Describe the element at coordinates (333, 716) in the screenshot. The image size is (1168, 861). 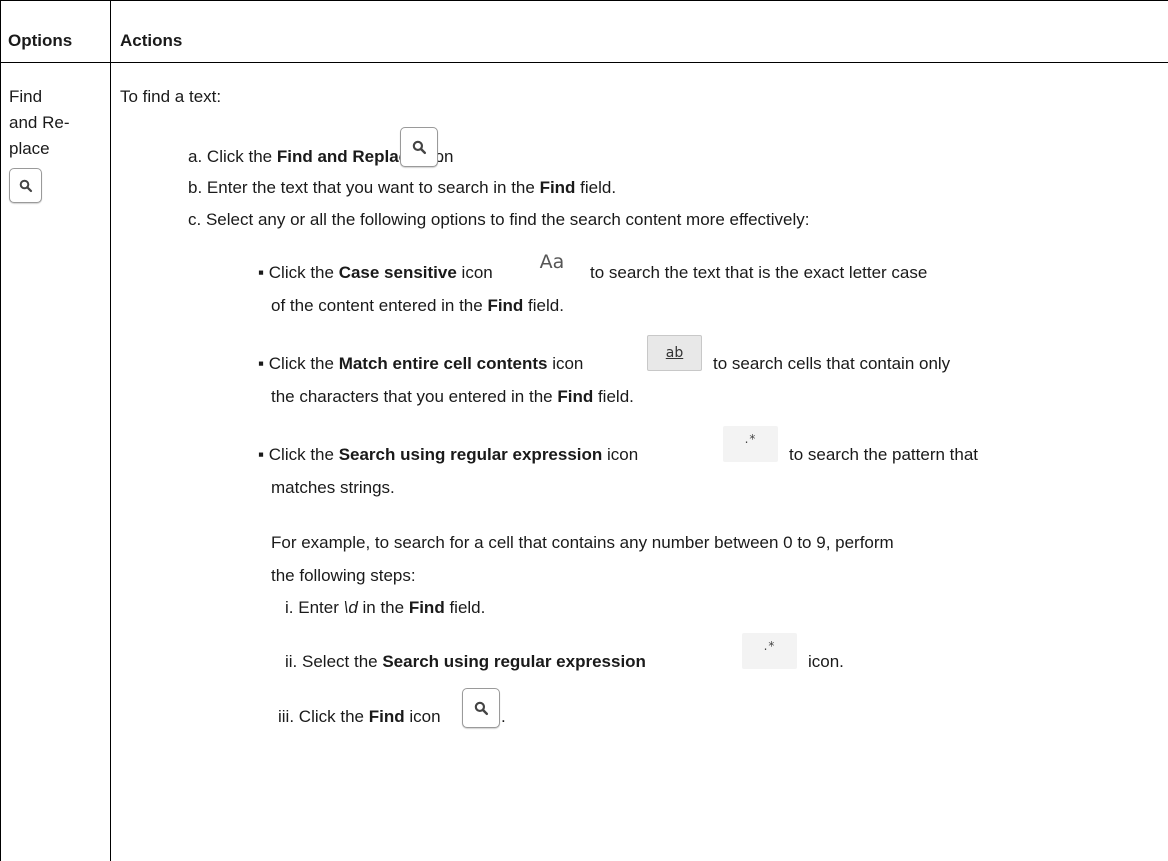
I see `substep-iii-pre: Click the` at that location.